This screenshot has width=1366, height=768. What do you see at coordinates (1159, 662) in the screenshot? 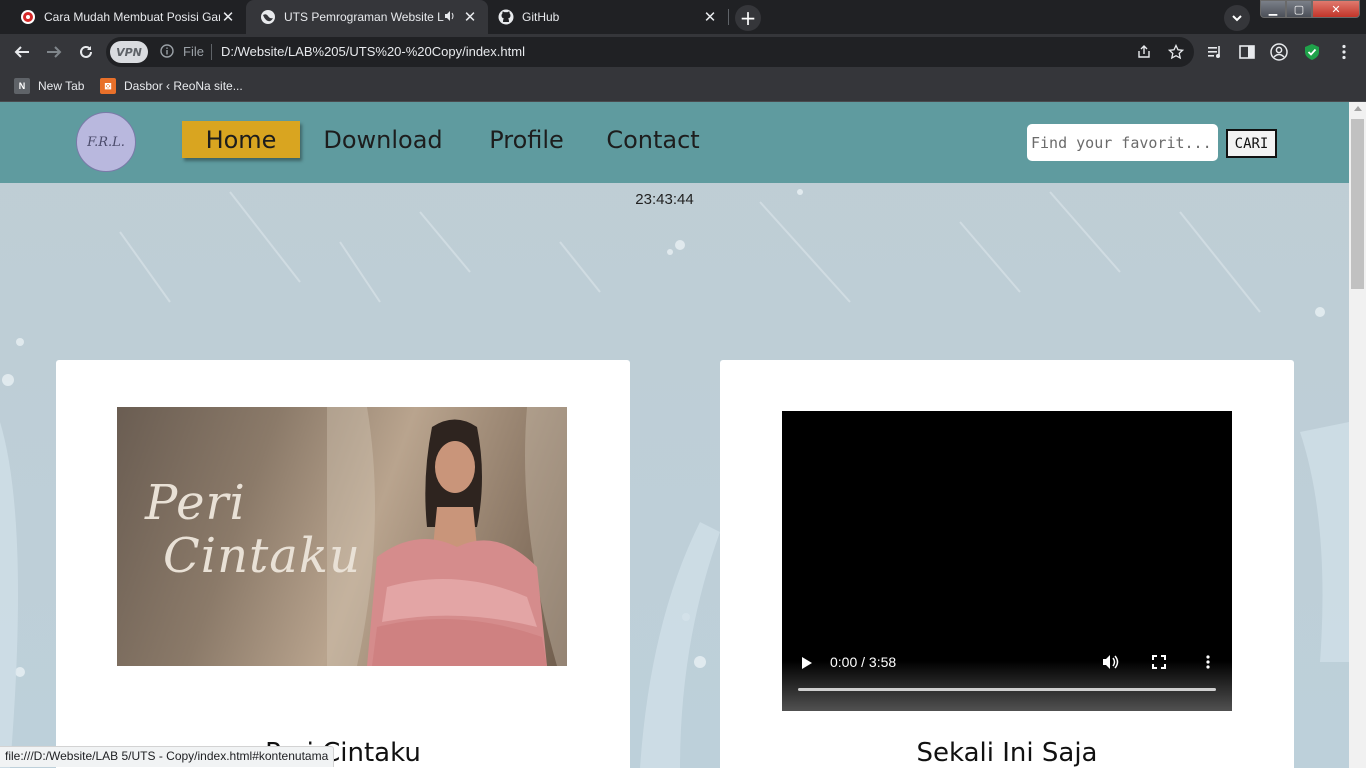
I see `fullscreen-icon` at bounding box center [1159, 662].